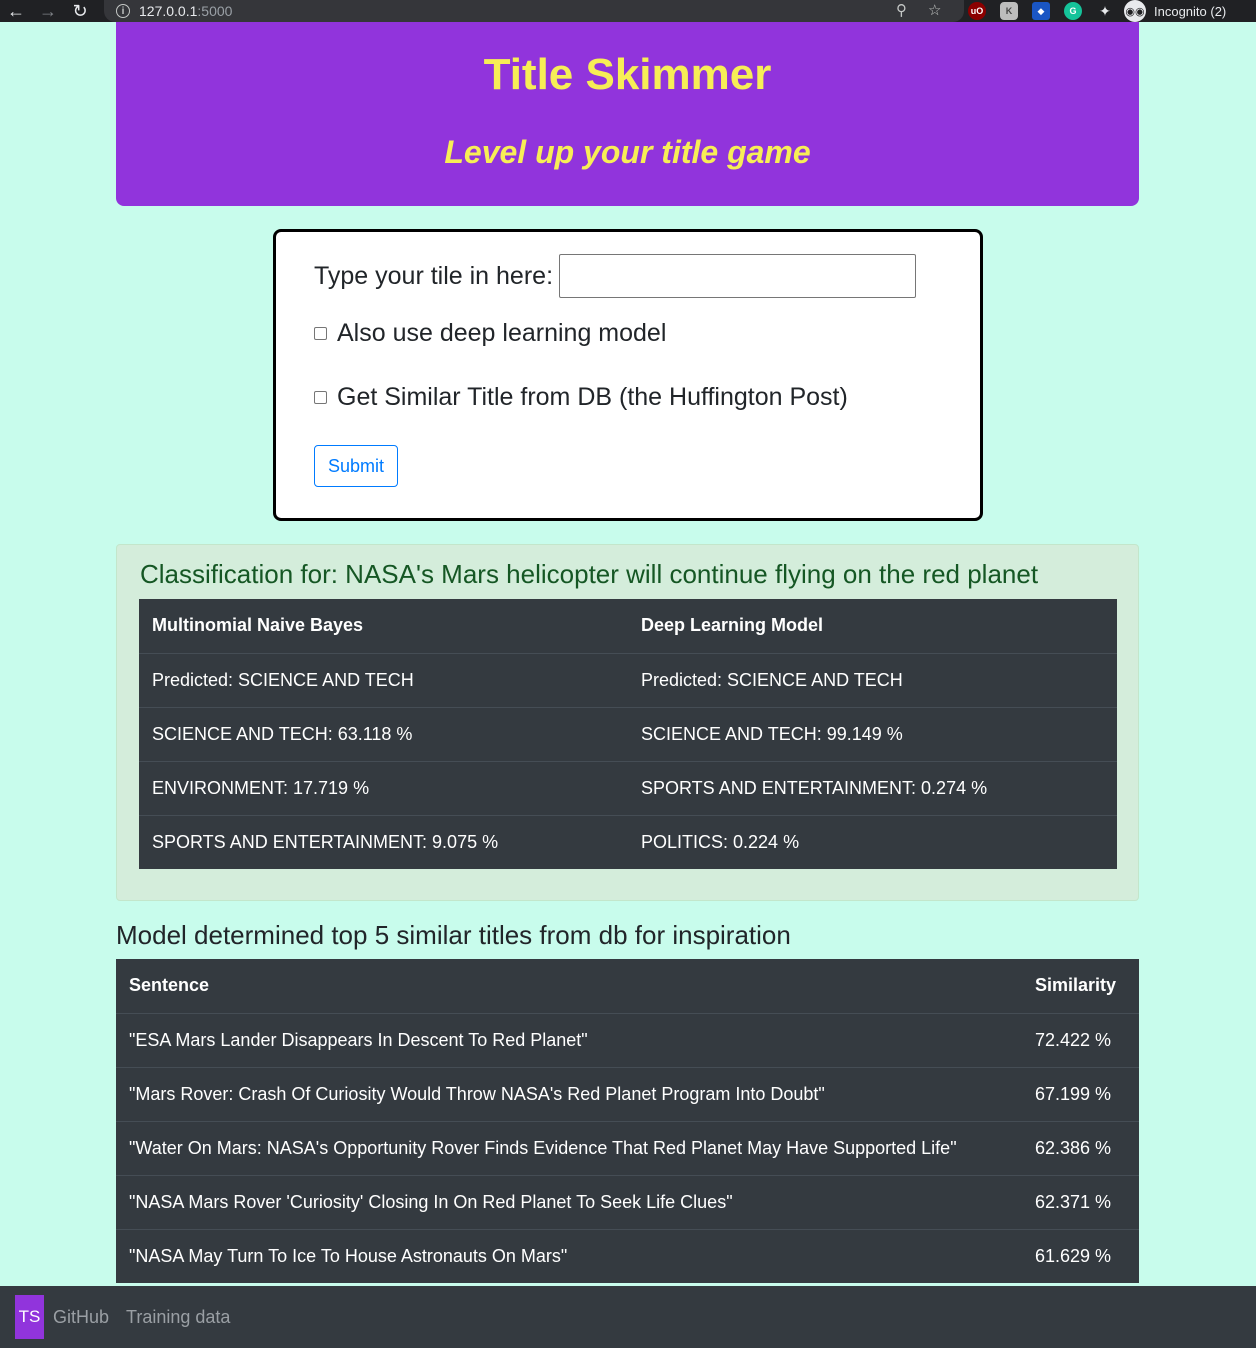 The width and height of the screenshot is (1256, 1348). Describe the element at coordinates (29, 1317) in the screenshot. I see `brand-logo: TS` at that location.